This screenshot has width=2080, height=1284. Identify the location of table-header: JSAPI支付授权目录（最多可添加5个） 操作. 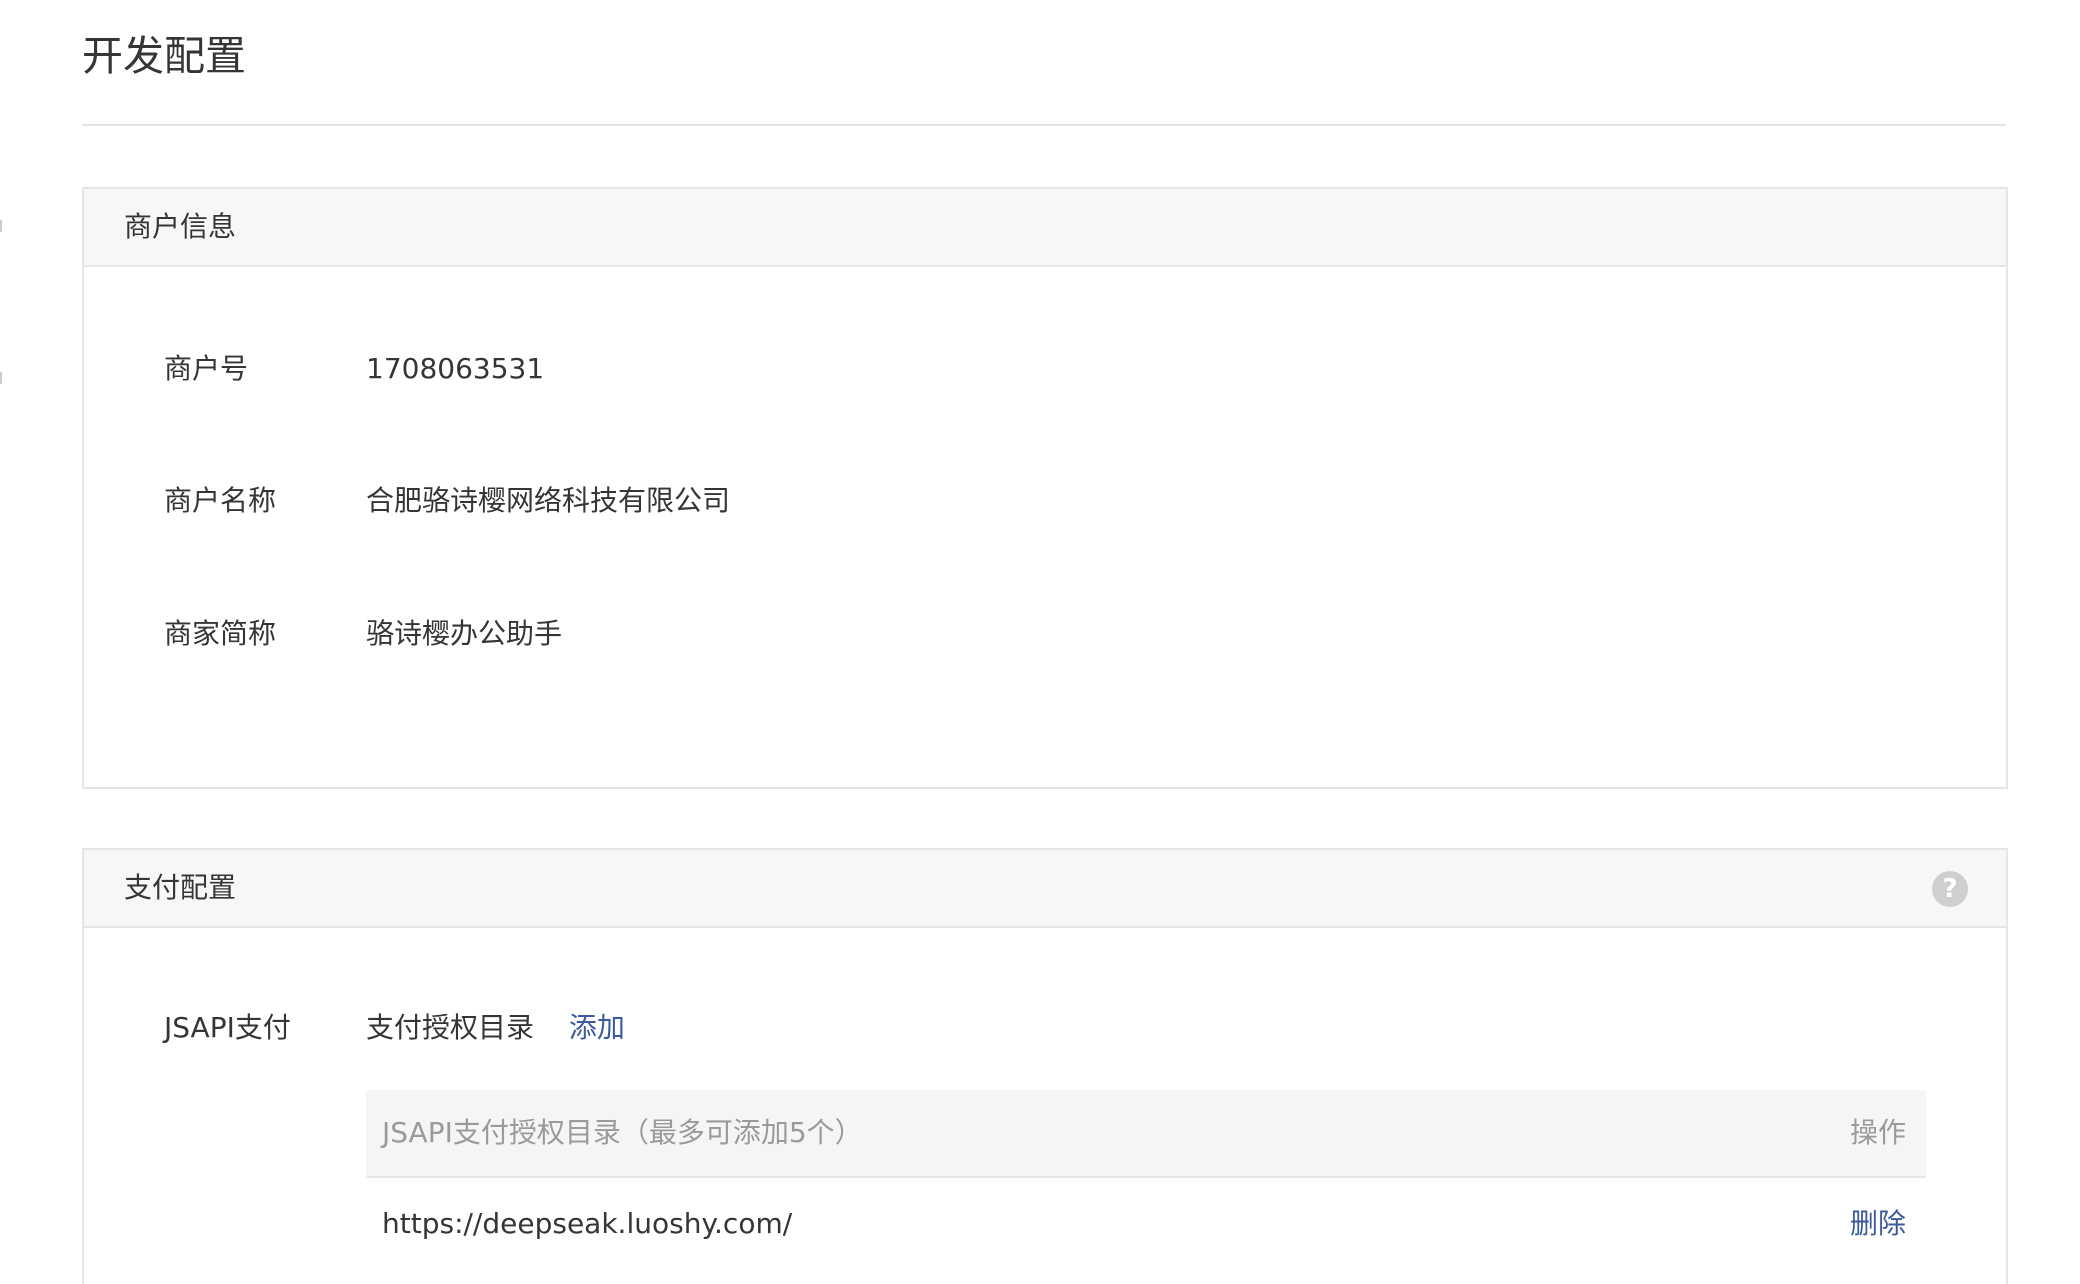
(1146, 1134).